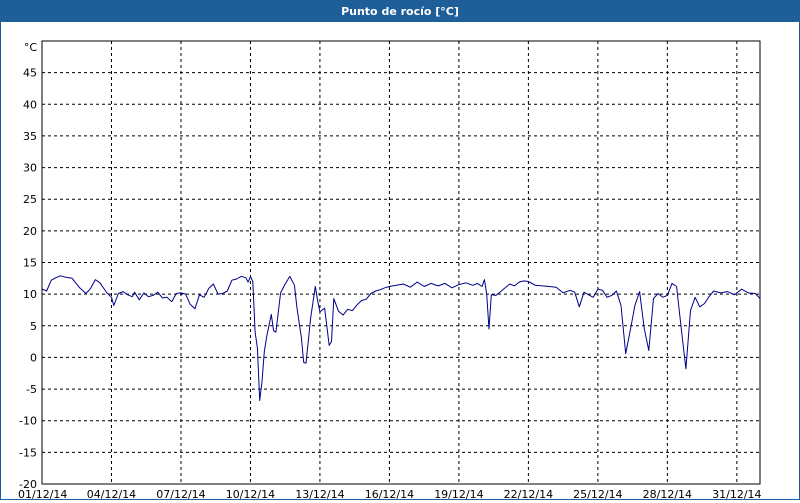 The image size is (800, 503). What do you see at coordinates (180, 493) in the screenshot?
I see `x-tick-label: 07/12/14` at bounding box center [180, 493].